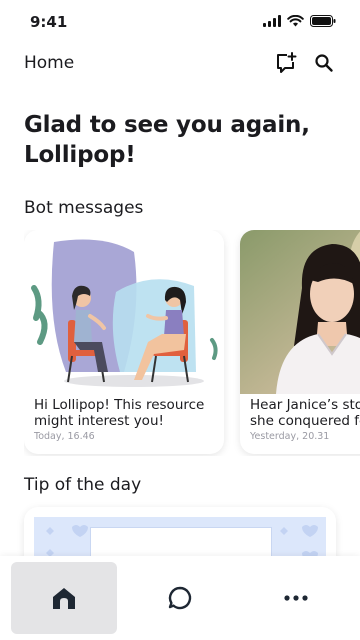 Image resolution: width=360 pixels, height=640 pixels. What do you see at coordinates (272, 21) in the screenshot?
I see `cellular-signal-icon` at bounding box center [272, 21].